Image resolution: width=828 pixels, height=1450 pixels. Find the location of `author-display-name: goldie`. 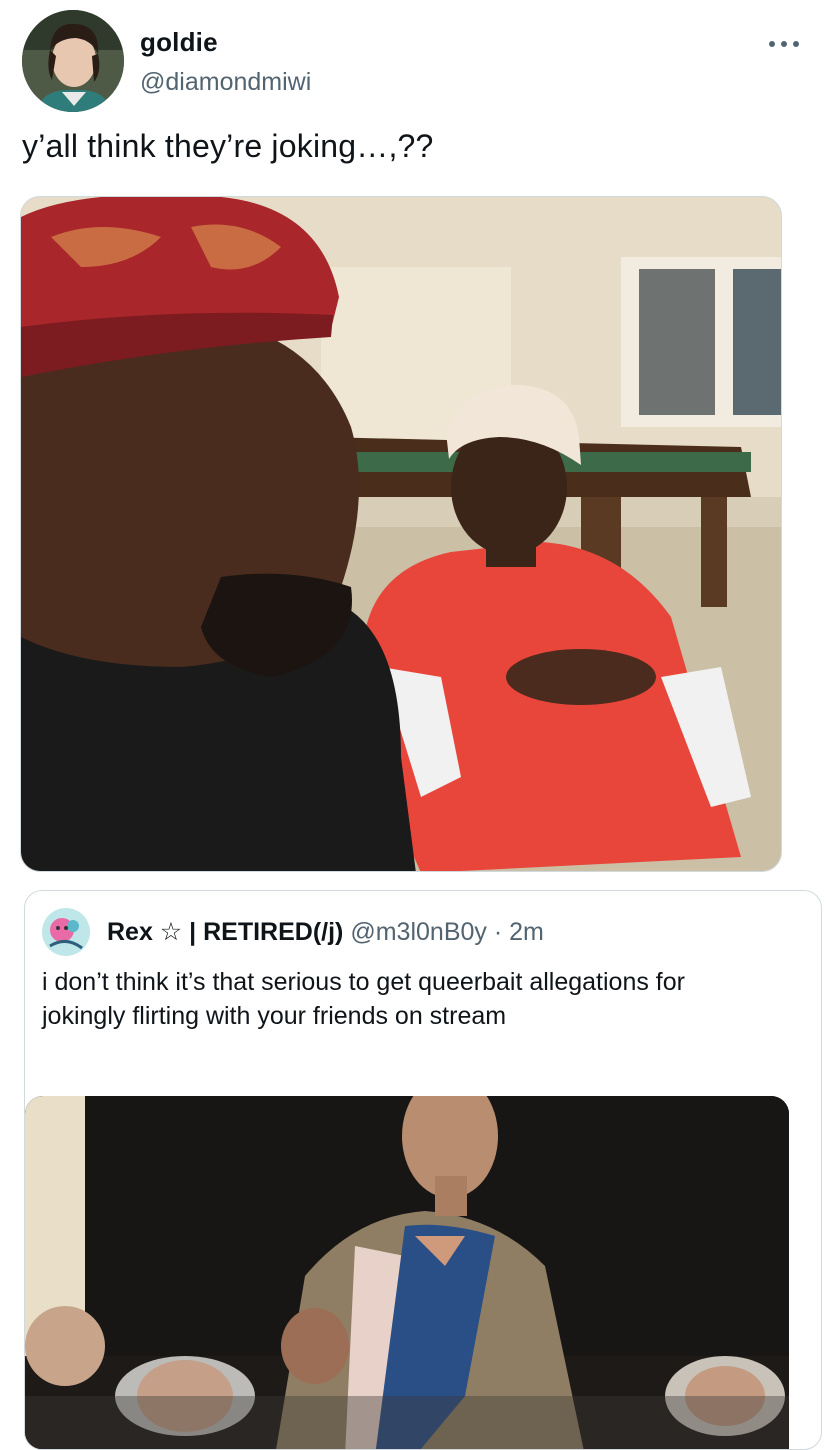

author-display-name: goldie is located at coordinates (179, 42).